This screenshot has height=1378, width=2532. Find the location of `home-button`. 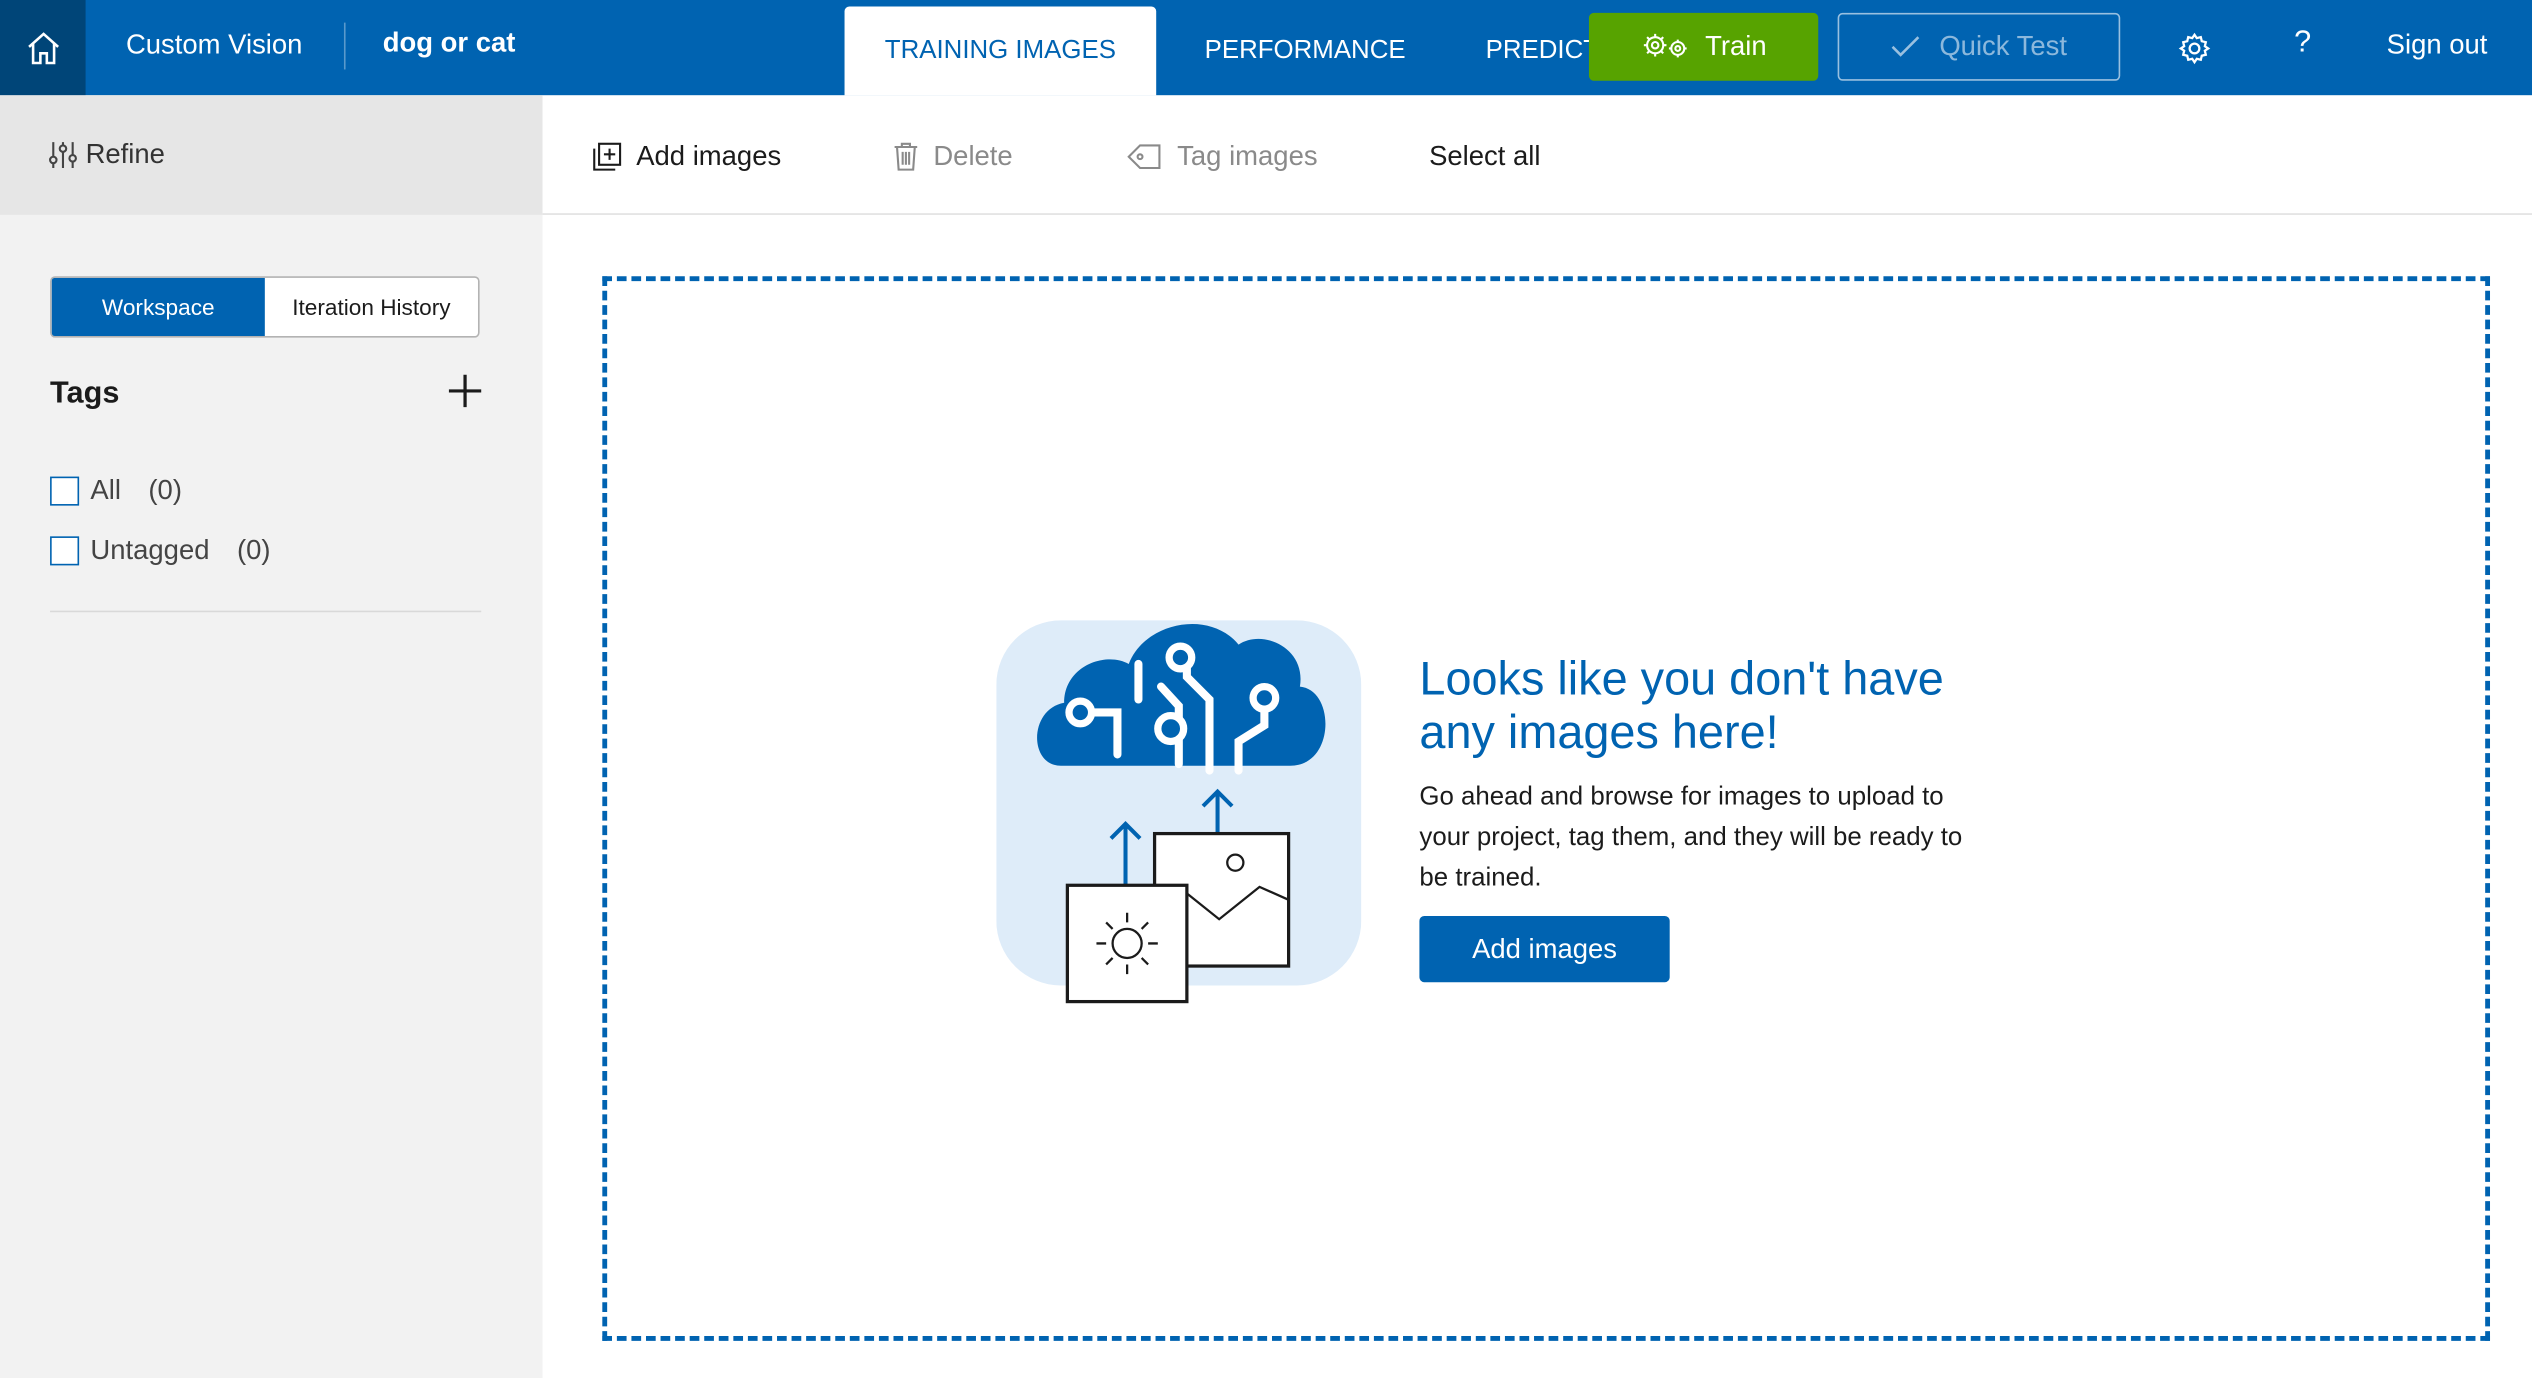

home-button is located at coordinates (43, 48).